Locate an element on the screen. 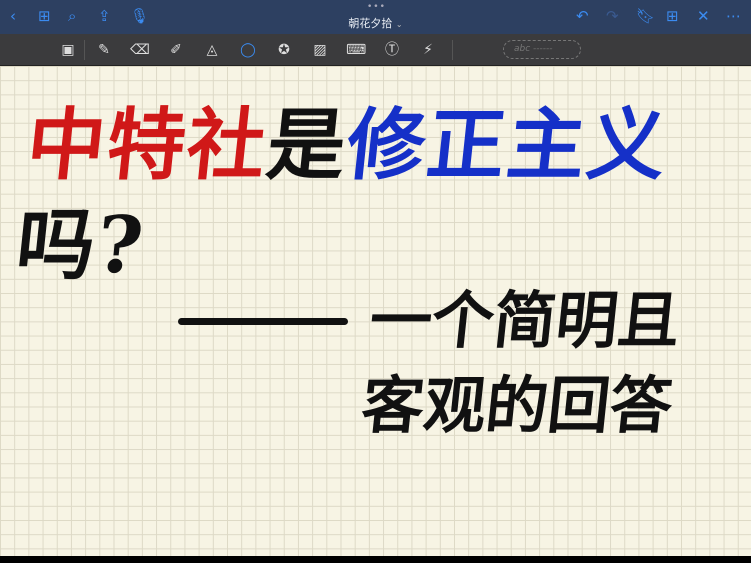 The width and height of the screenshot is (751, 563). handwriting-input-placeholder: abc ------ is located at coordinates (542, 49).